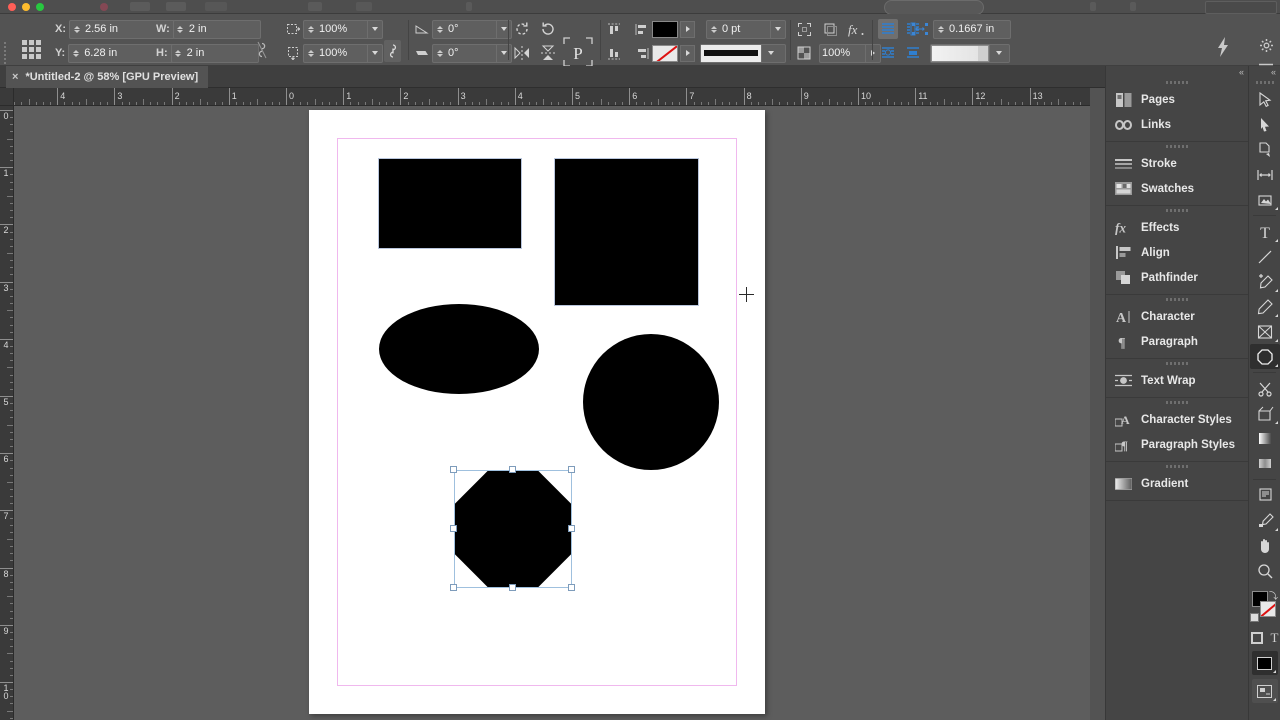  I want to click on rotation-field, so click(472, 29).